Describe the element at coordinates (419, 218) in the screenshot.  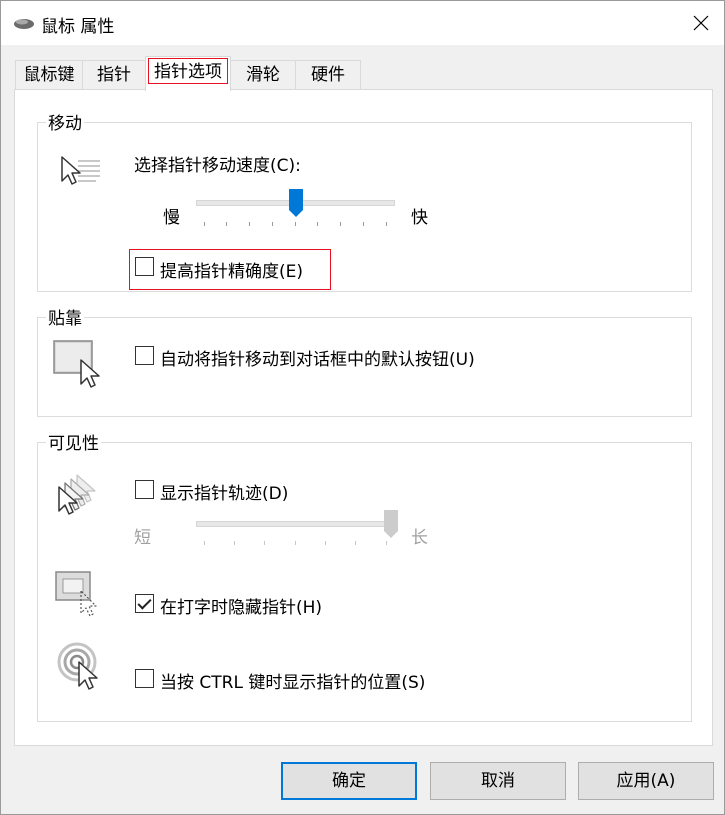
I see `fast-label: 快` at that location.